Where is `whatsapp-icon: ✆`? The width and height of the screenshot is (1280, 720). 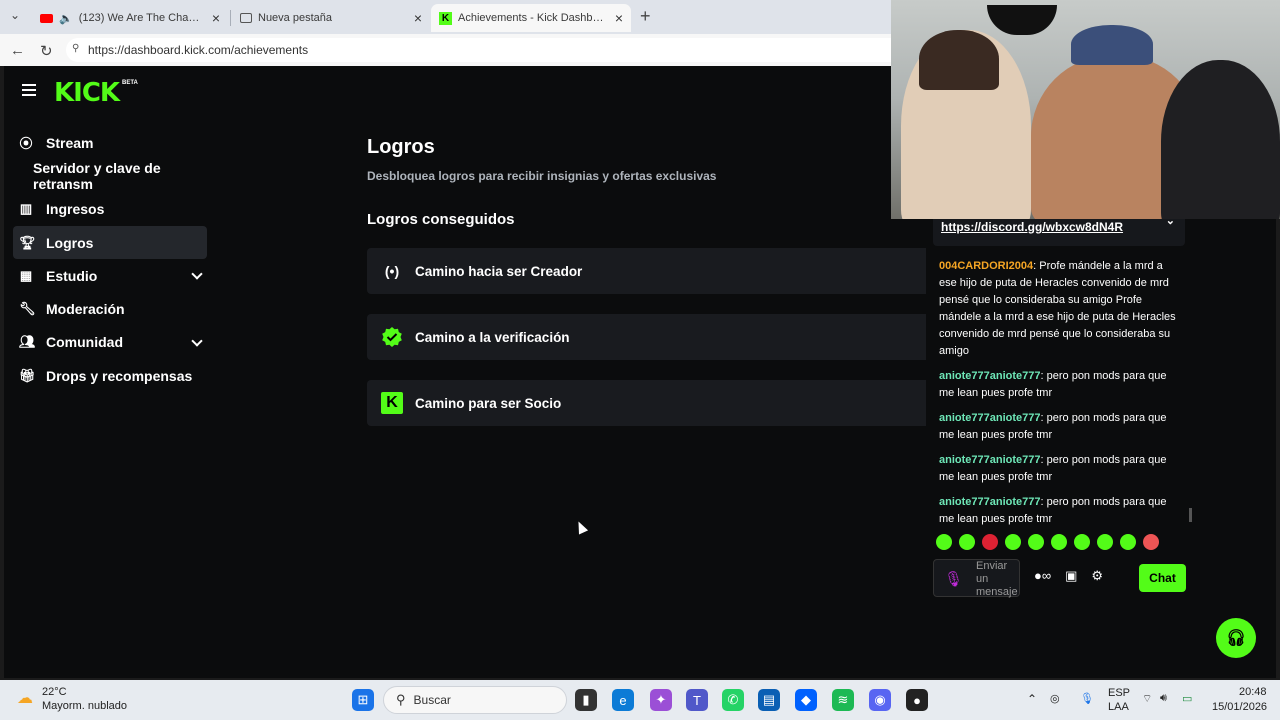
whatsapp-icon: ✆ is located at coordinates (733, 700).